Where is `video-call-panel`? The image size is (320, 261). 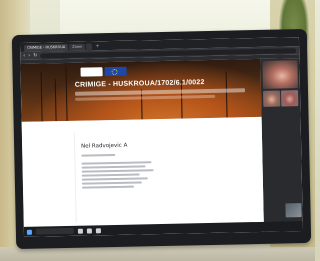 video-call-panel is located at coordinates (281, 145).